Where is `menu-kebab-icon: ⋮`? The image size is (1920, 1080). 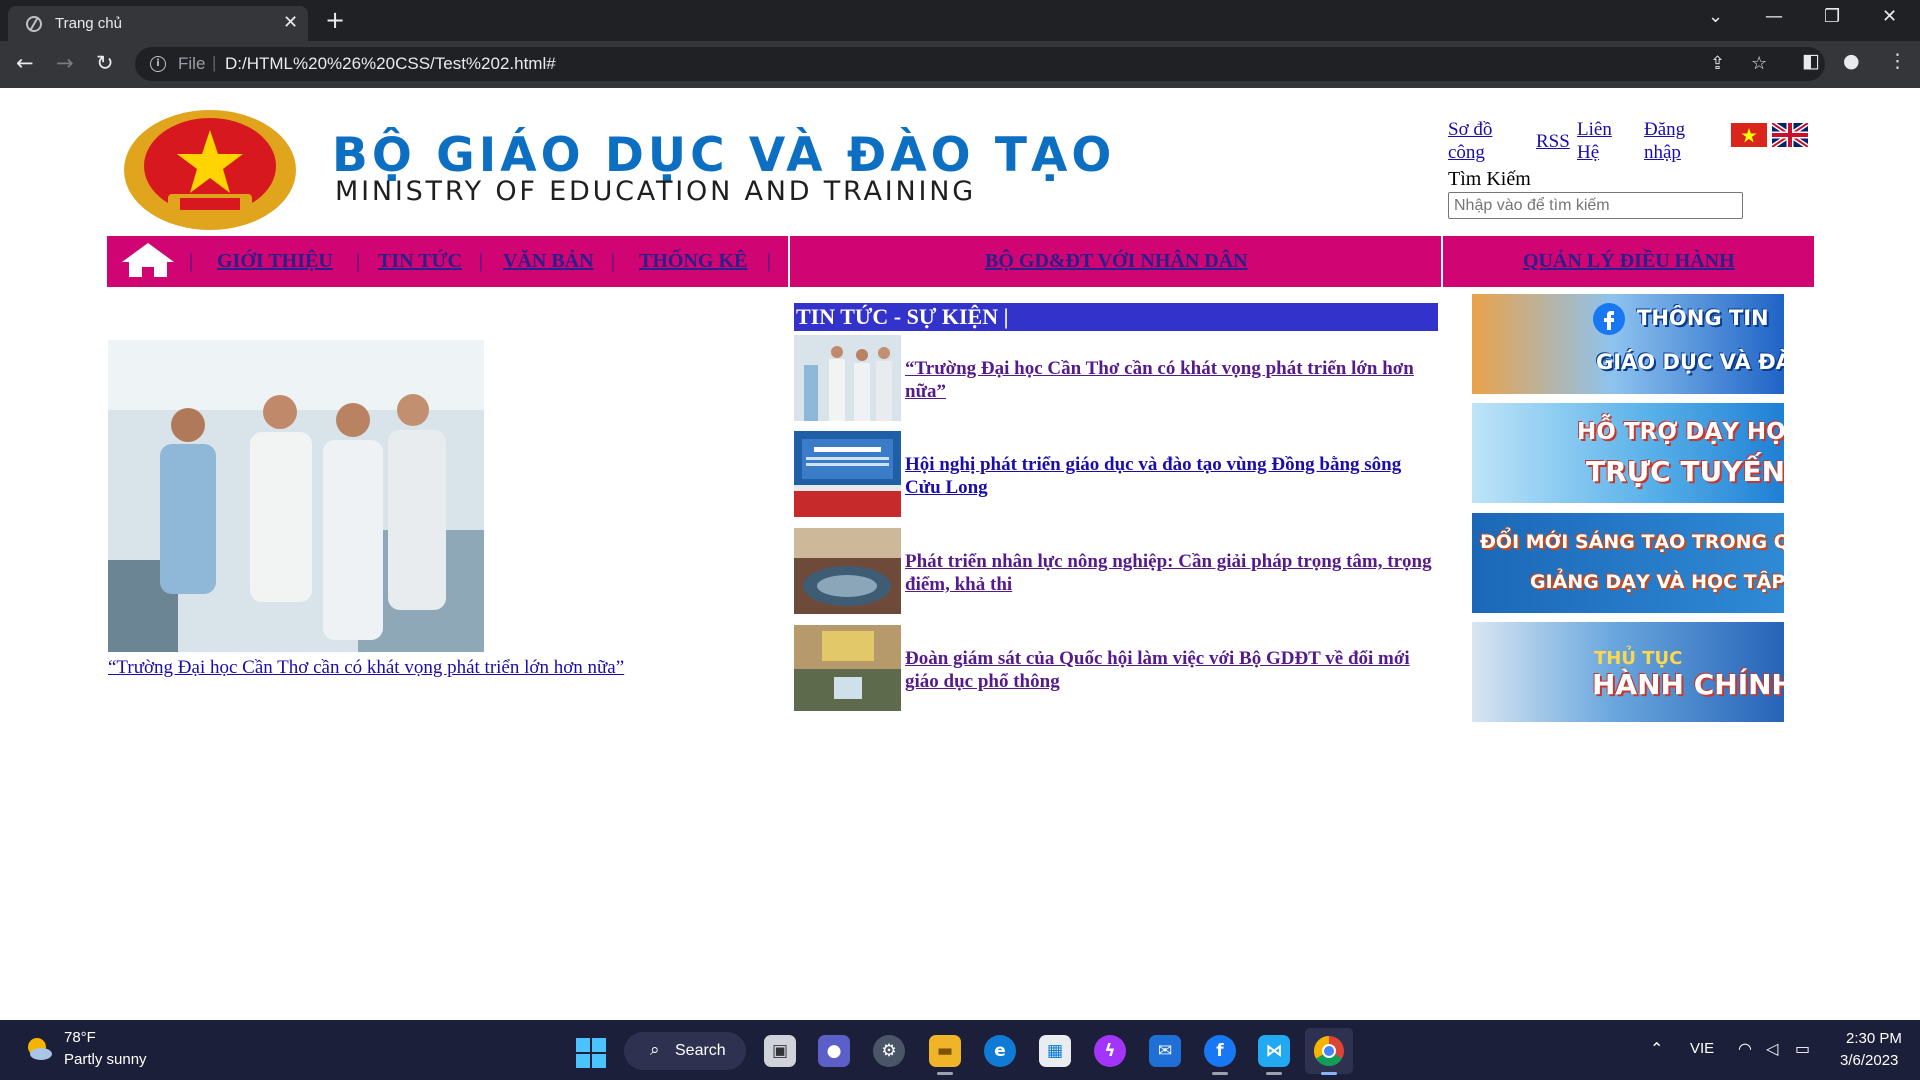 menu-kebab-icon: ⋮ is located at coordinates (1897, 61).